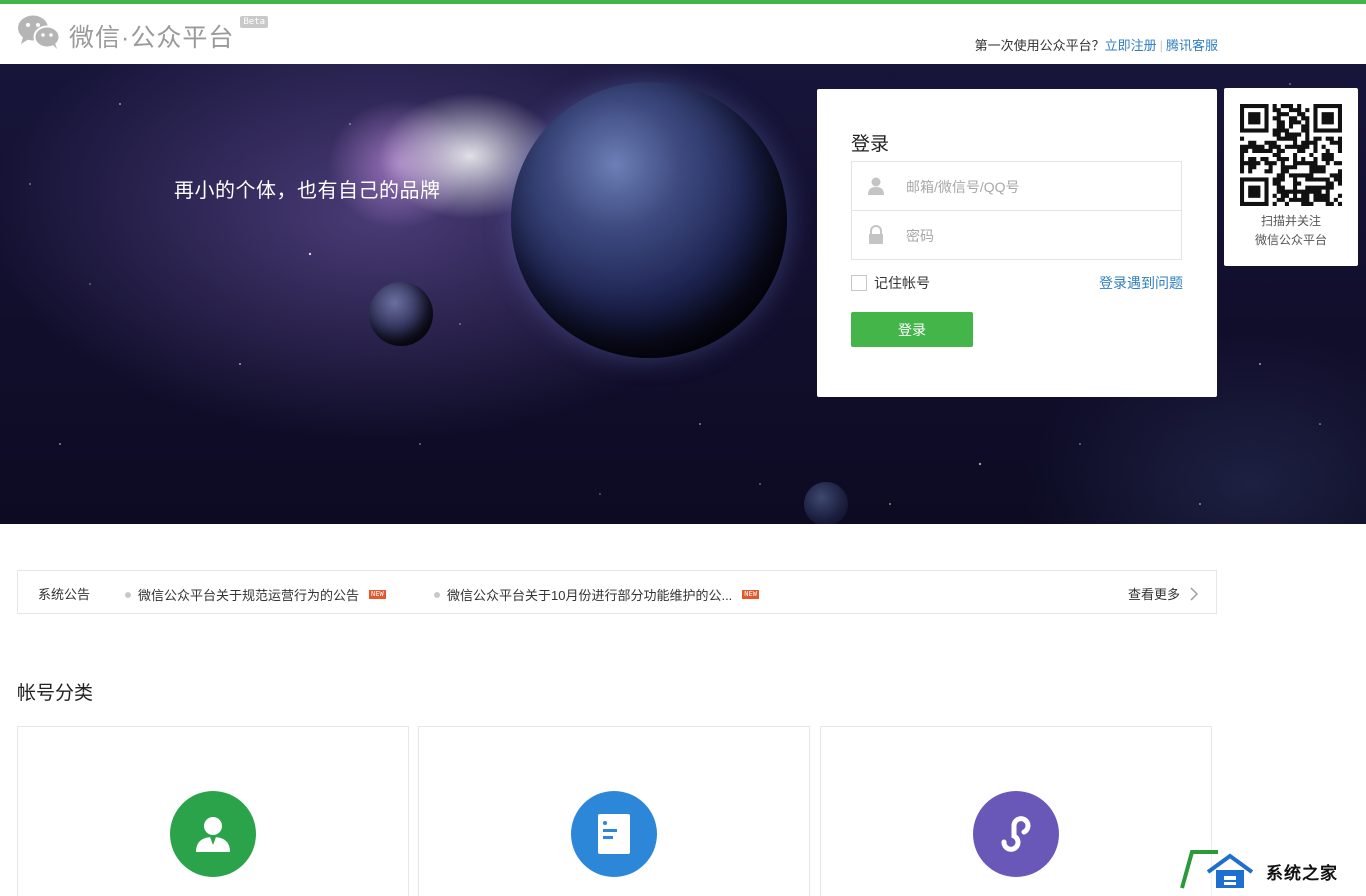  I want to click on beta-badge: Beta, so click(254, 22).